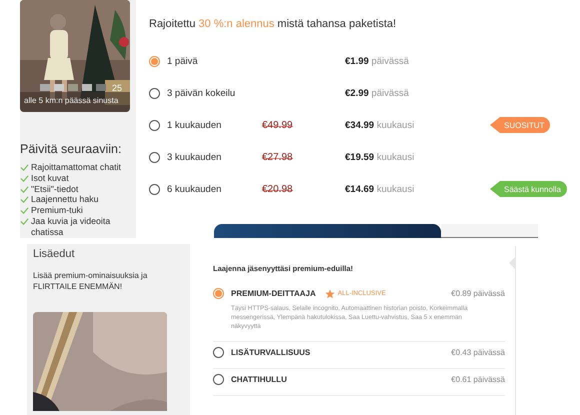 The width and height of the screenshot is (580, 415). I want to click on addon-price: €0.61 päivässä, so click(478, 379).